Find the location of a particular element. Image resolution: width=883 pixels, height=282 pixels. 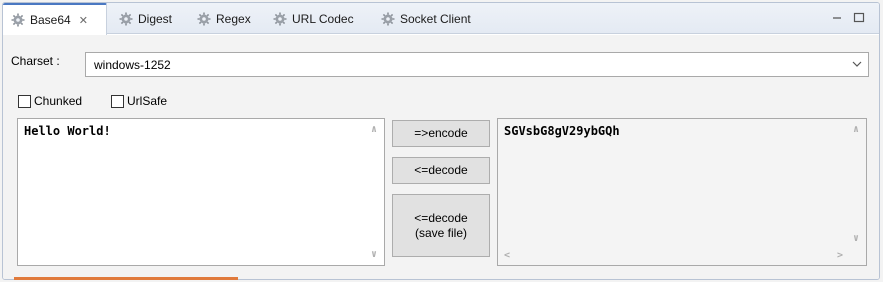

encode-button: =>encode is located at coordinates (441, 133).